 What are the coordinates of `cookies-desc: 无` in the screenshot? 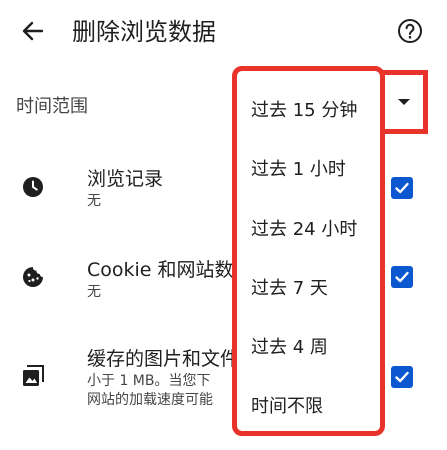 It's located at (94, 292).